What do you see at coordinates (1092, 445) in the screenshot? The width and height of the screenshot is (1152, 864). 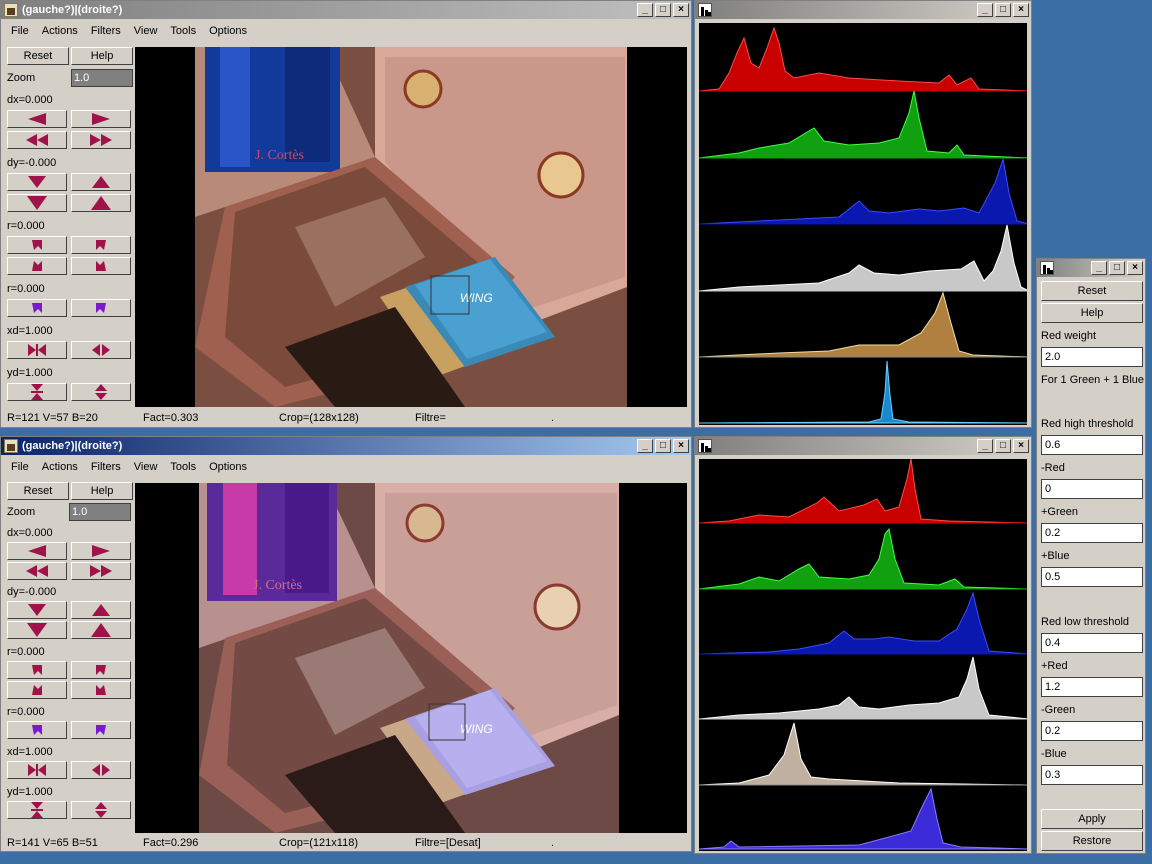 I see `red-high-threshold-field: 0.6` at bounding box center [1092, 445].